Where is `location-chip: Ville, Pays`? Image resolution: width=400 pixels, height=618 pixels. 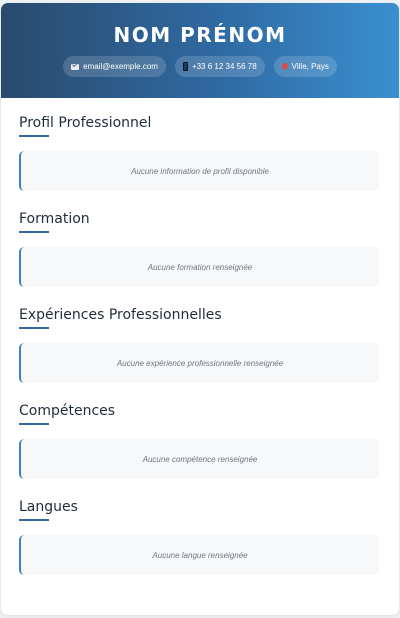
location-chip: Ville, Pays is located at coordinates (305, 66).